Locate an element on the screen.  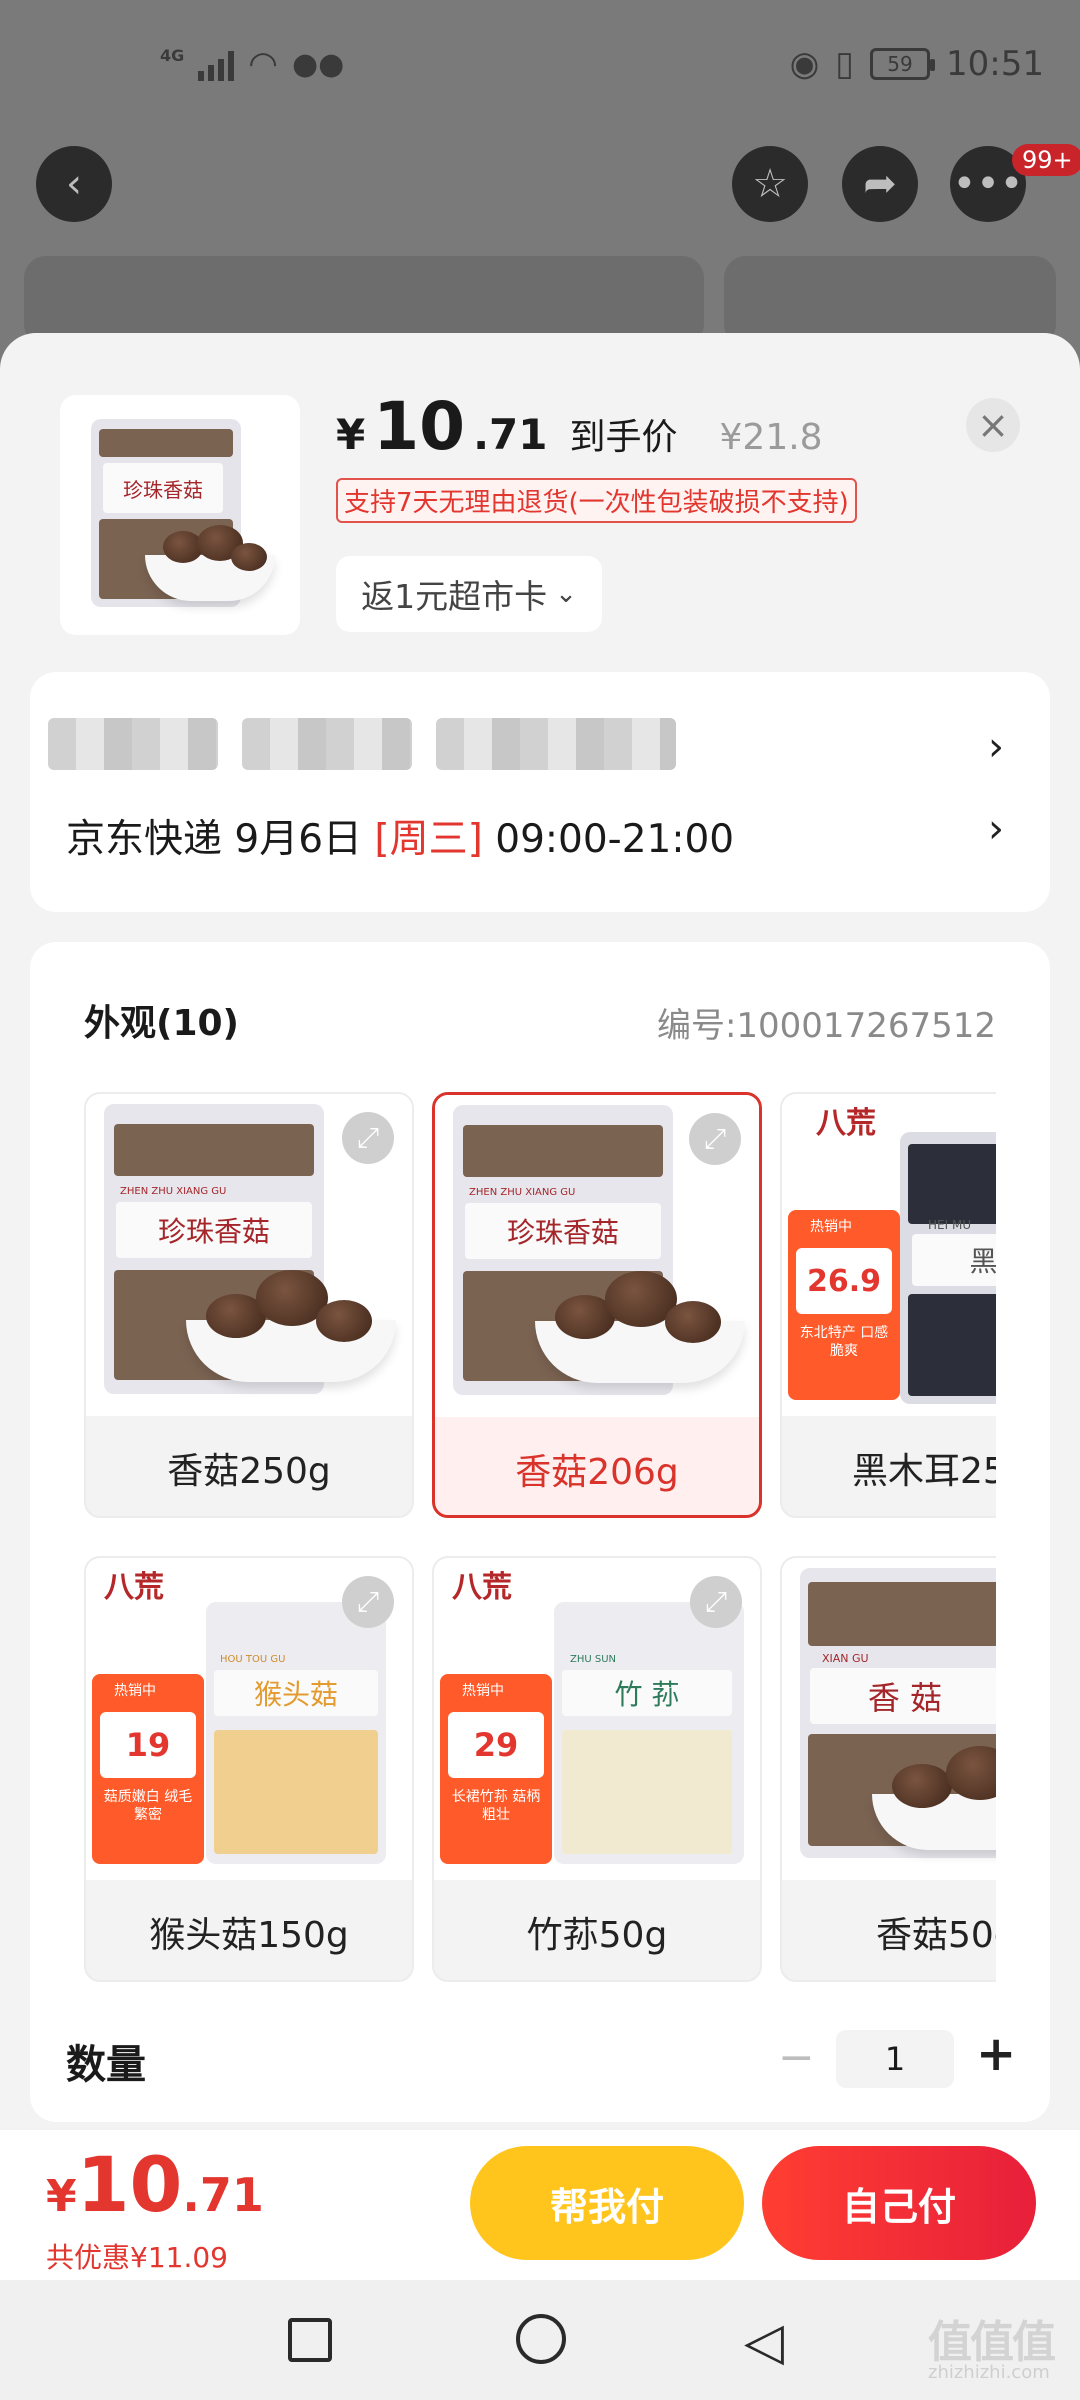
share-icon: ➦ is located at coordinates (880, 184).